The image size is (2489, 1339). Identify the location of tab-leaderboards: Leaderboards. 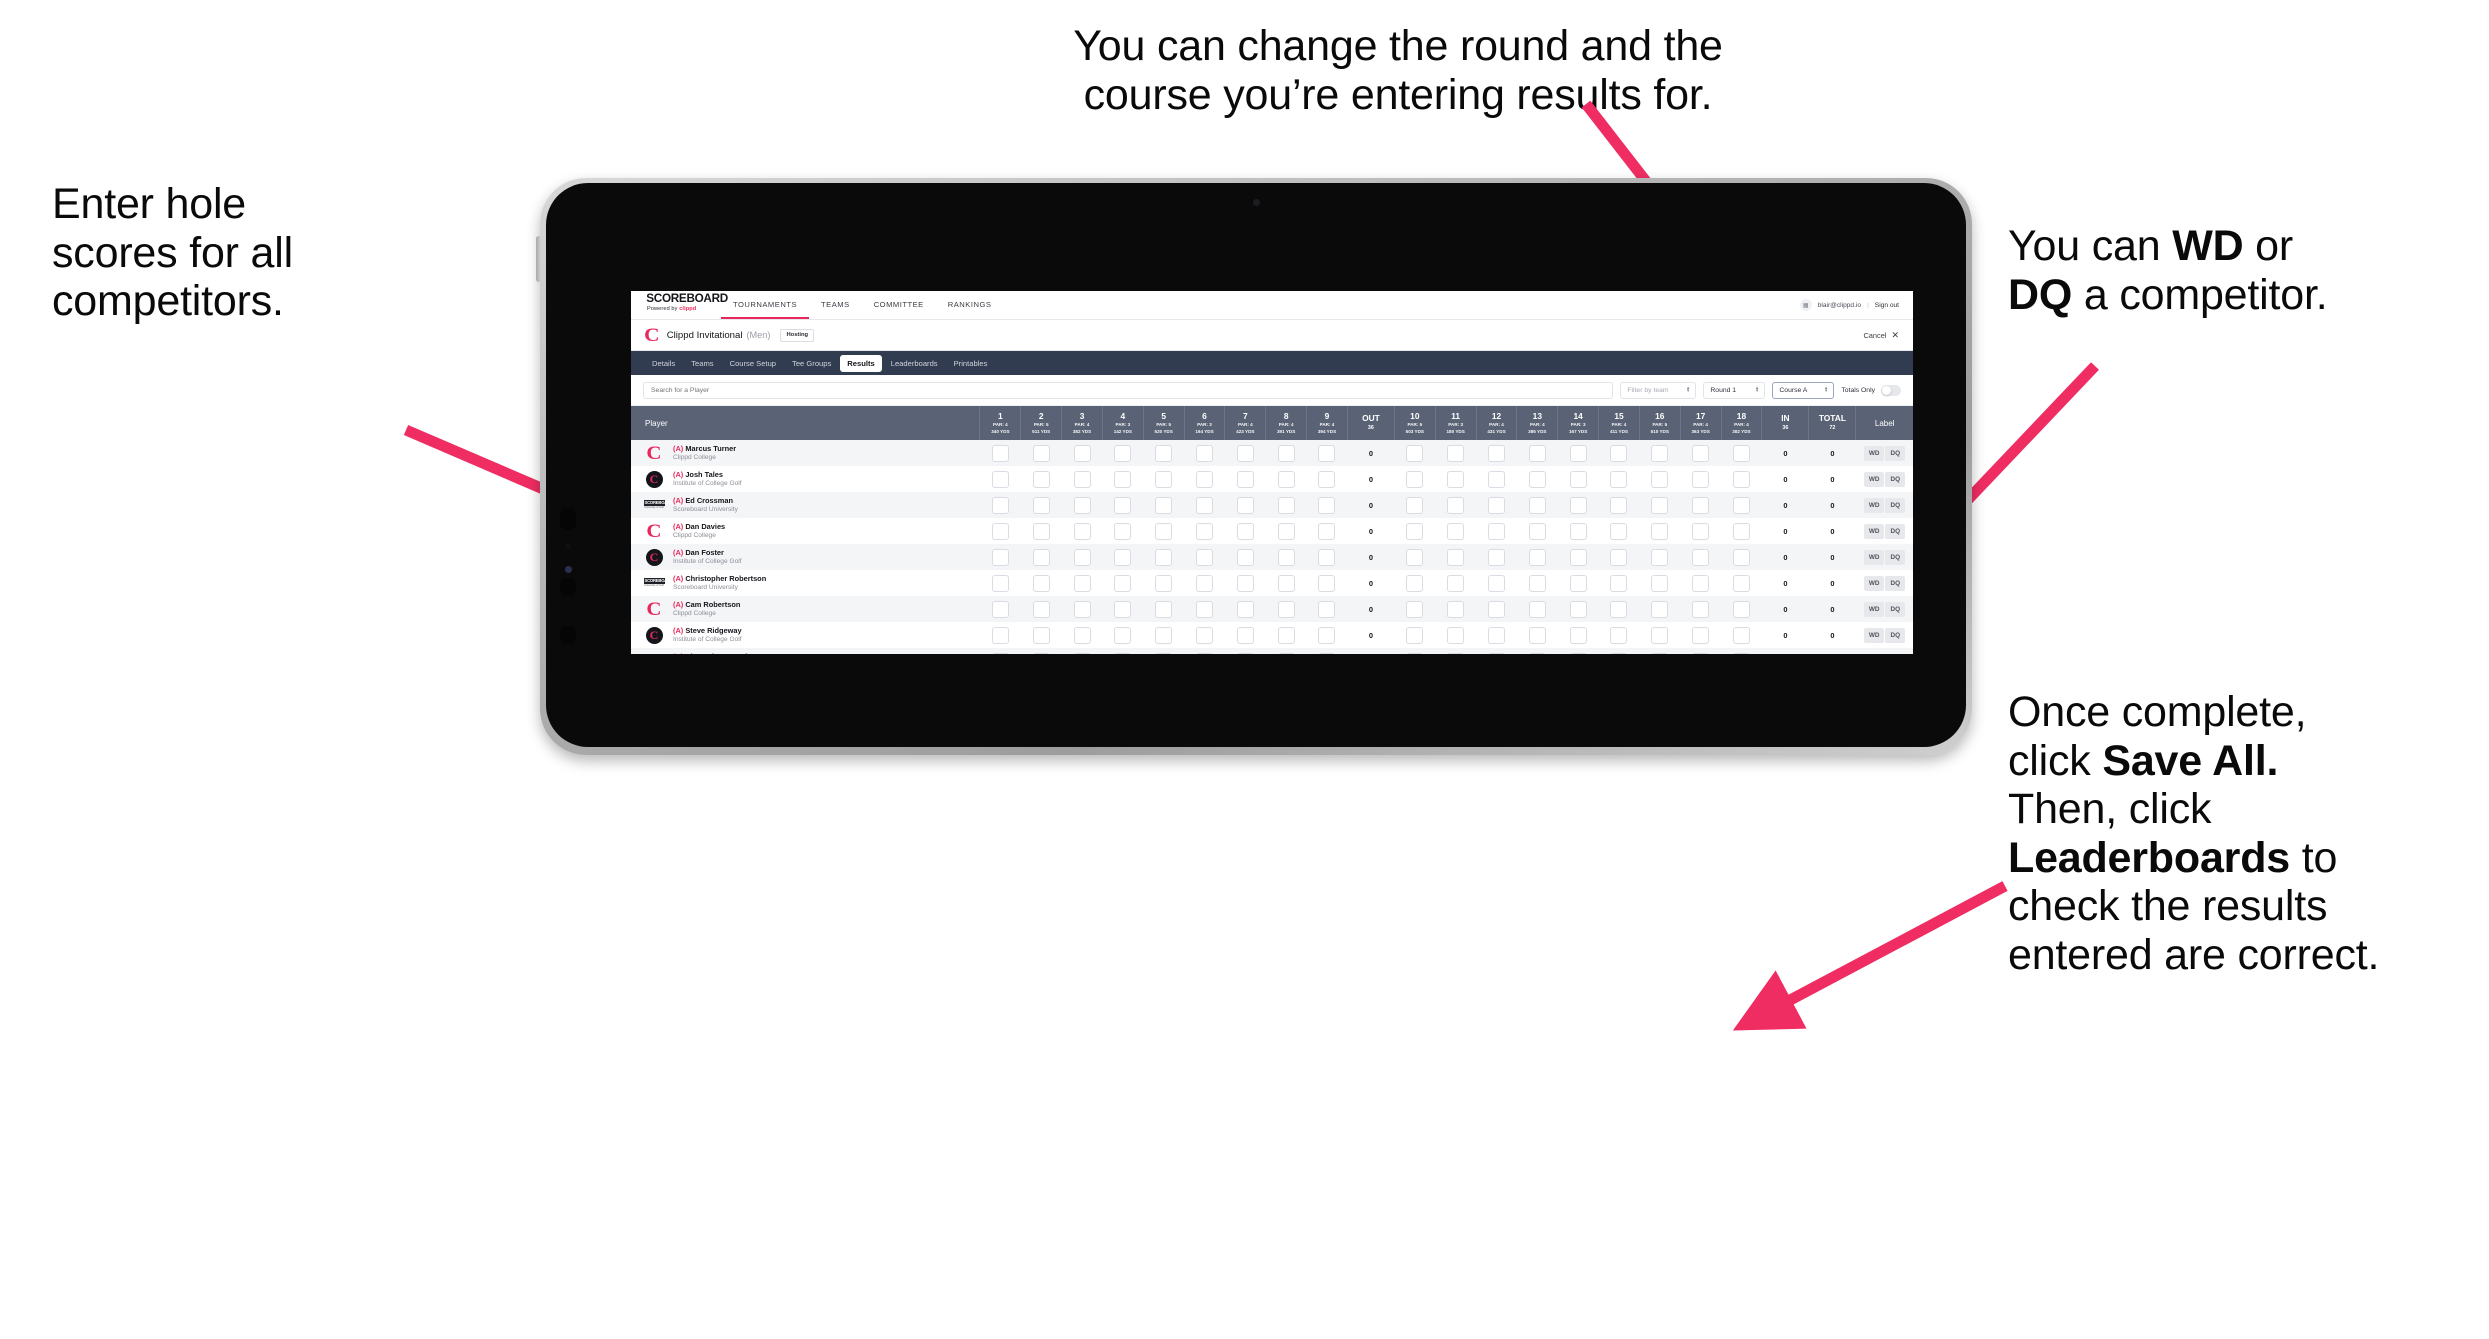
(914, 363).